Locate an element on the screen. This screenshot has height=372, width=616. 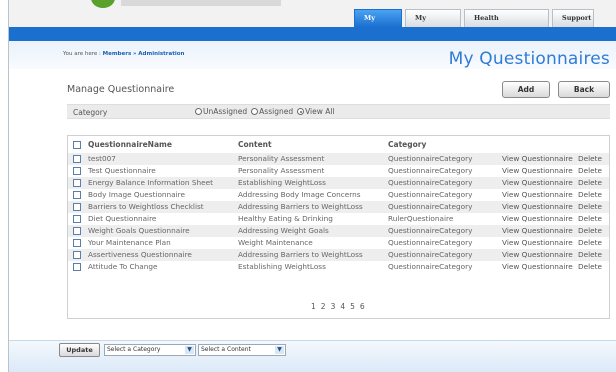
page-link-5: 5 is located at coordinates (352, 306).